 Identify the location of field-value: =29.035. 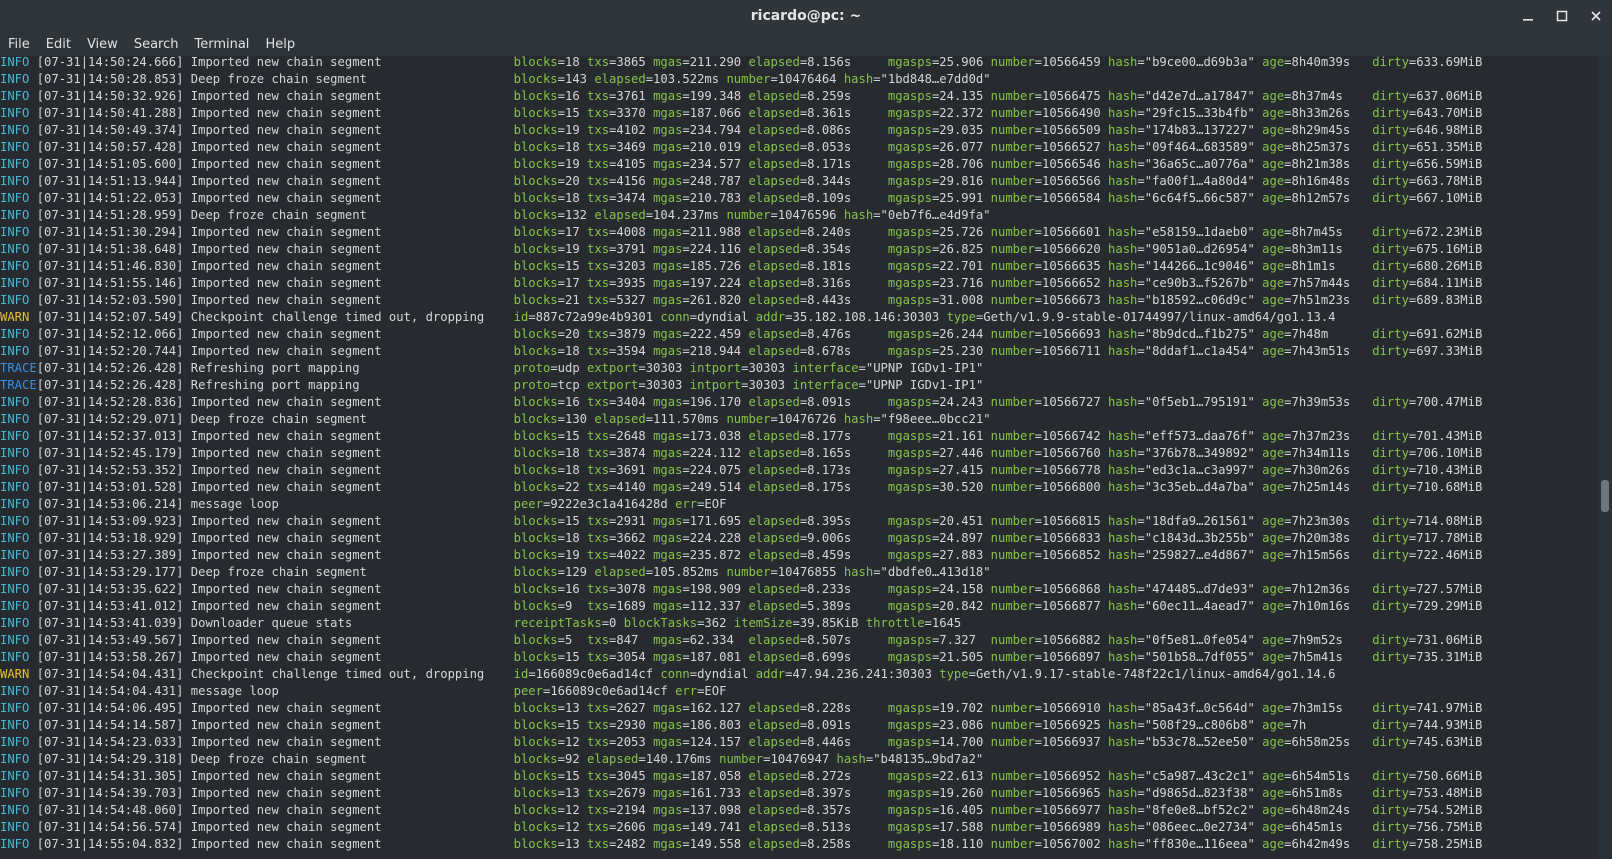
(961, 130).